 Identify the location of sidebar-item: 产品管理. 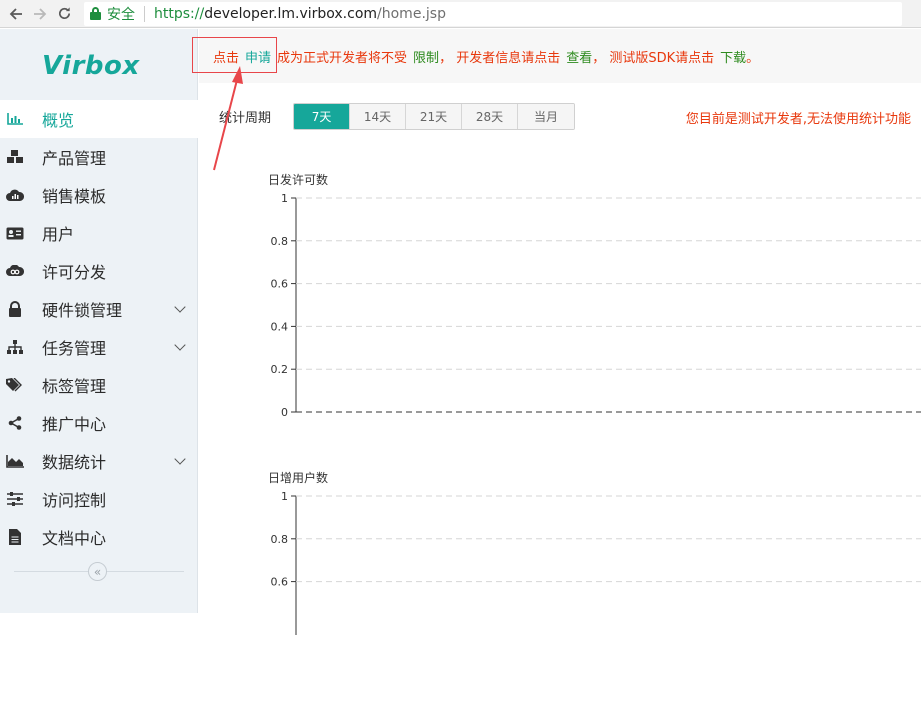
(99, 157).